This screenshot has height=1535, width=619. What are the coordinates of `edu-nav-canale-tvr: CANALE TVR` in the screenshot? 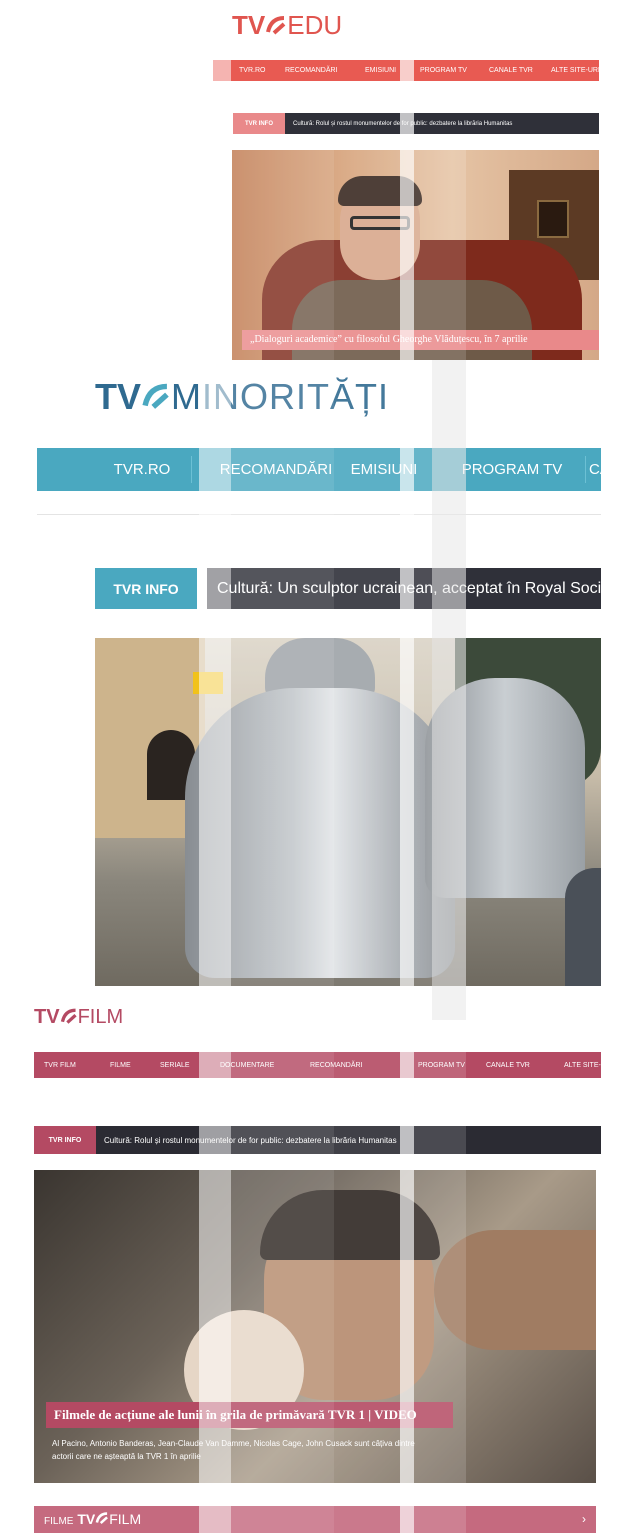 It's located at (511, 70).